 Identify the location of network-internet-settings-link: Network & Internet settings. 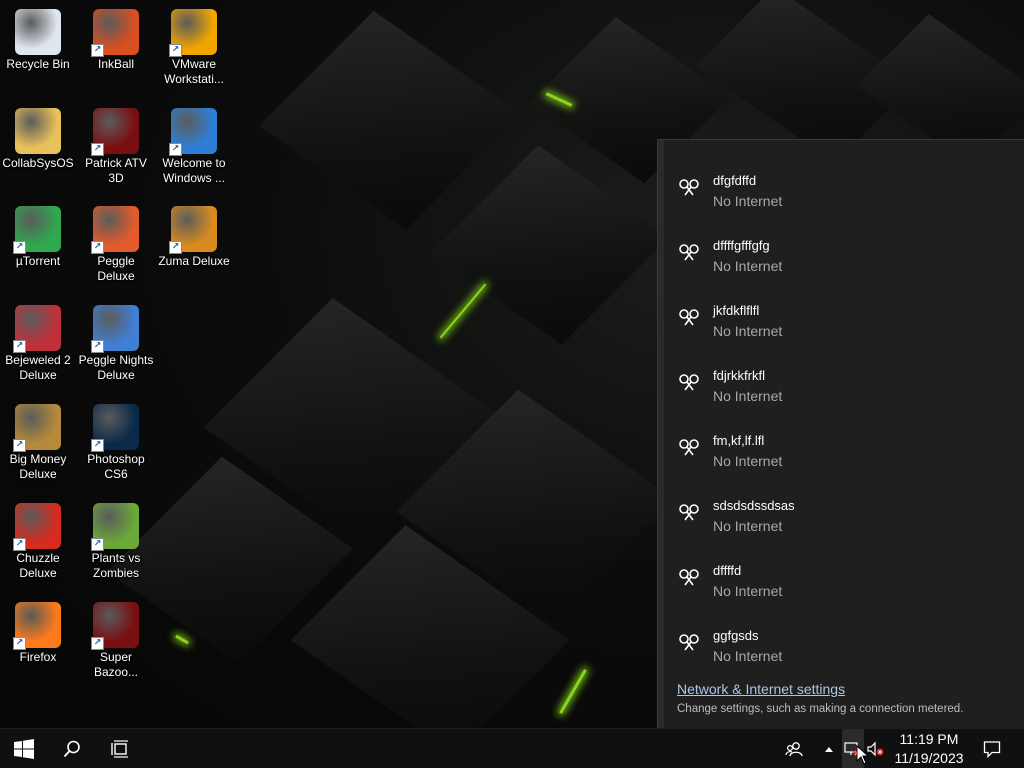
(761, 689).